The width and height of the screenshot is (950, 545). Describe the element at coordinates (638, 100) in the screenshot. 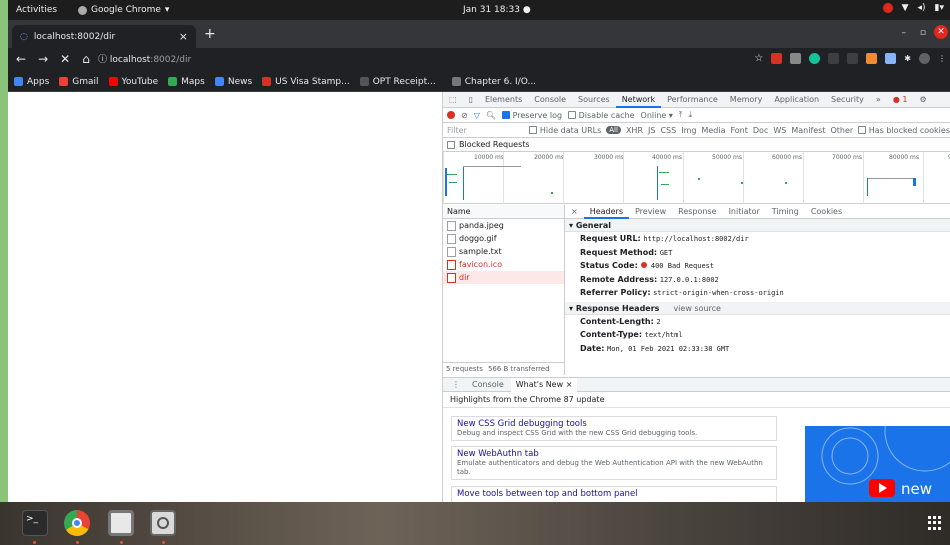

I see `tab-network: Network` at that location.